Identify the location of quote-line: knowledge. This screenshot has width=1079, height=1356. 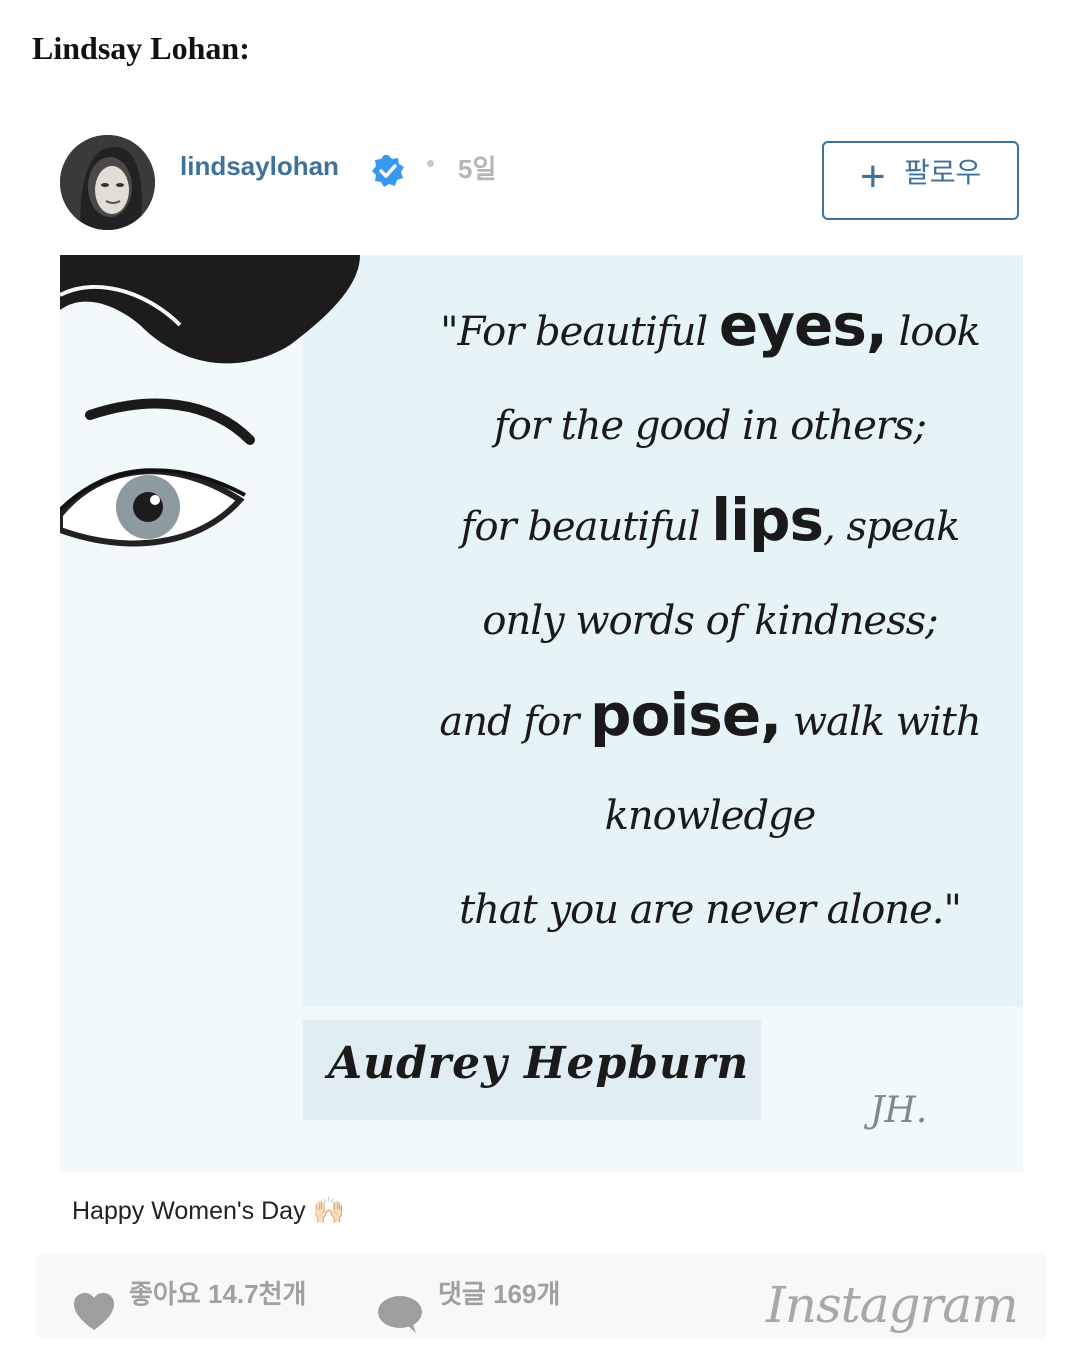
(710, 816).